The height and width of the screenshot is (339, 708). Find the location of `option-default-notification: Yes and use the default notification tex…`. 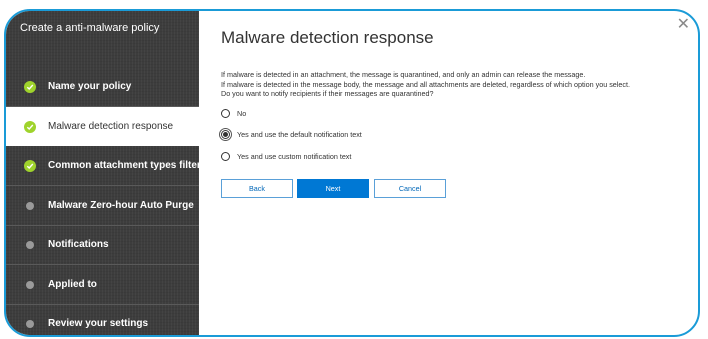

option-default-notification: Yes and use the default notification tex… is located at coordinates (290, 134).